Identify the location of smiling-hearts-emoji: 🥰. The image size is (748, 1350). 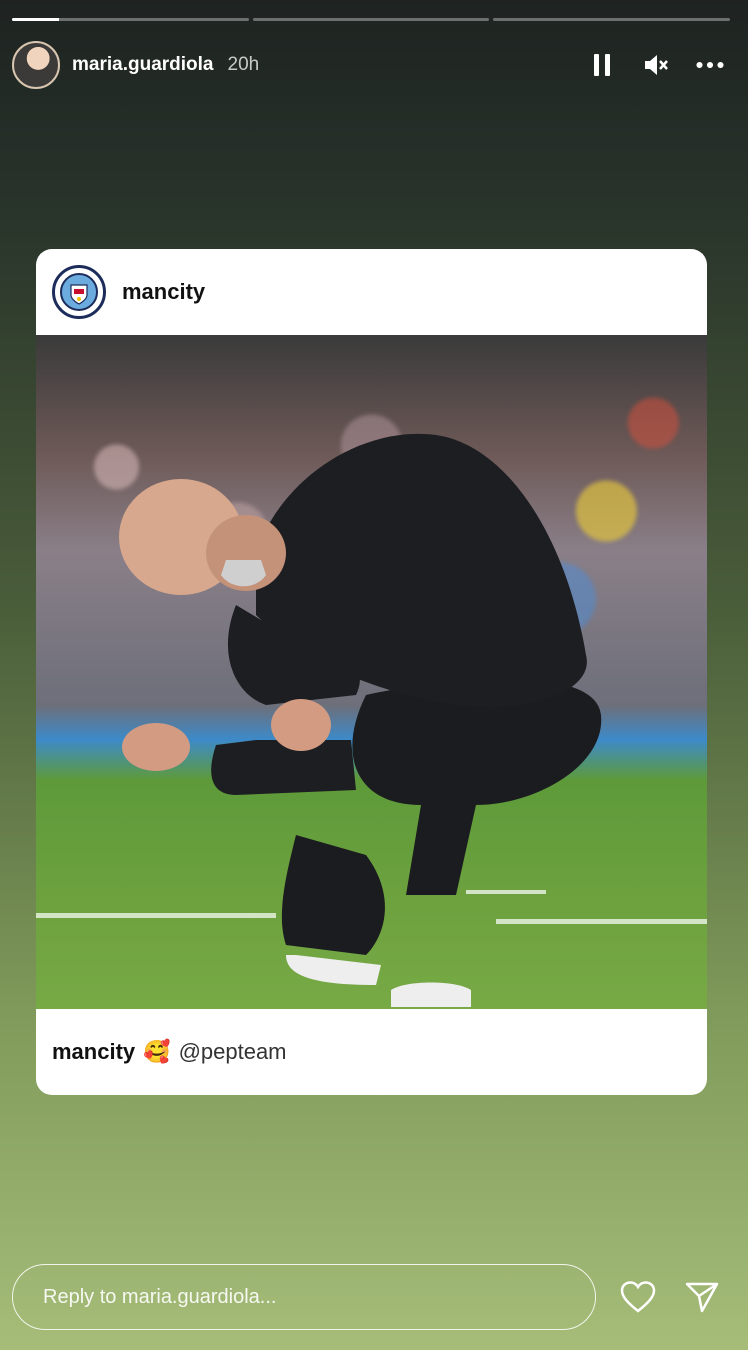
(157, 1051).